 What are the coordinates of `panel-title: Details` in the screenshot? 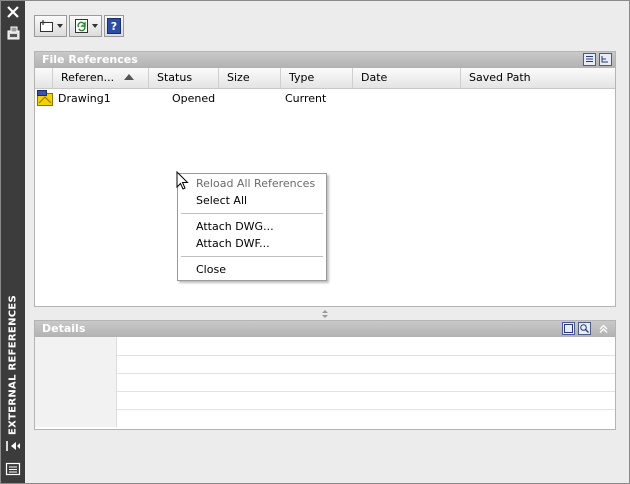 It's located at (64, 328).